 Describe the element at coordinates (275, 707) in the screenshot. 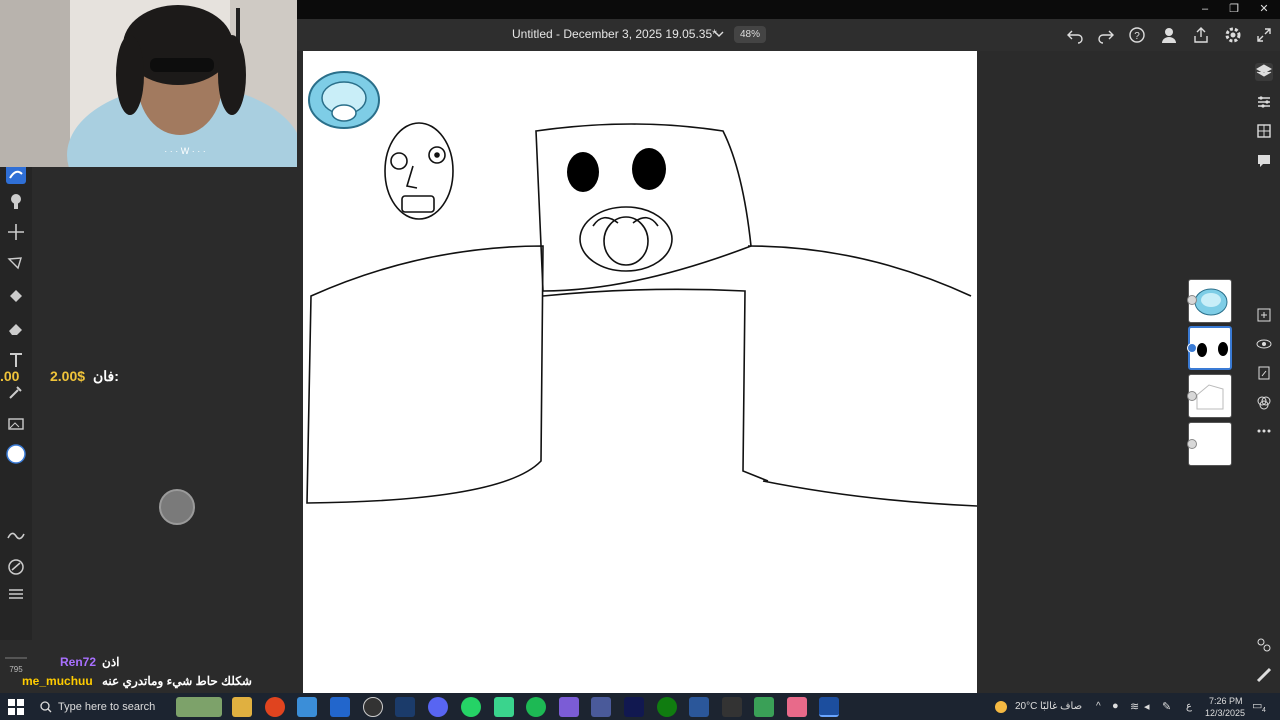

I see `brave-browser-icon` at that location.